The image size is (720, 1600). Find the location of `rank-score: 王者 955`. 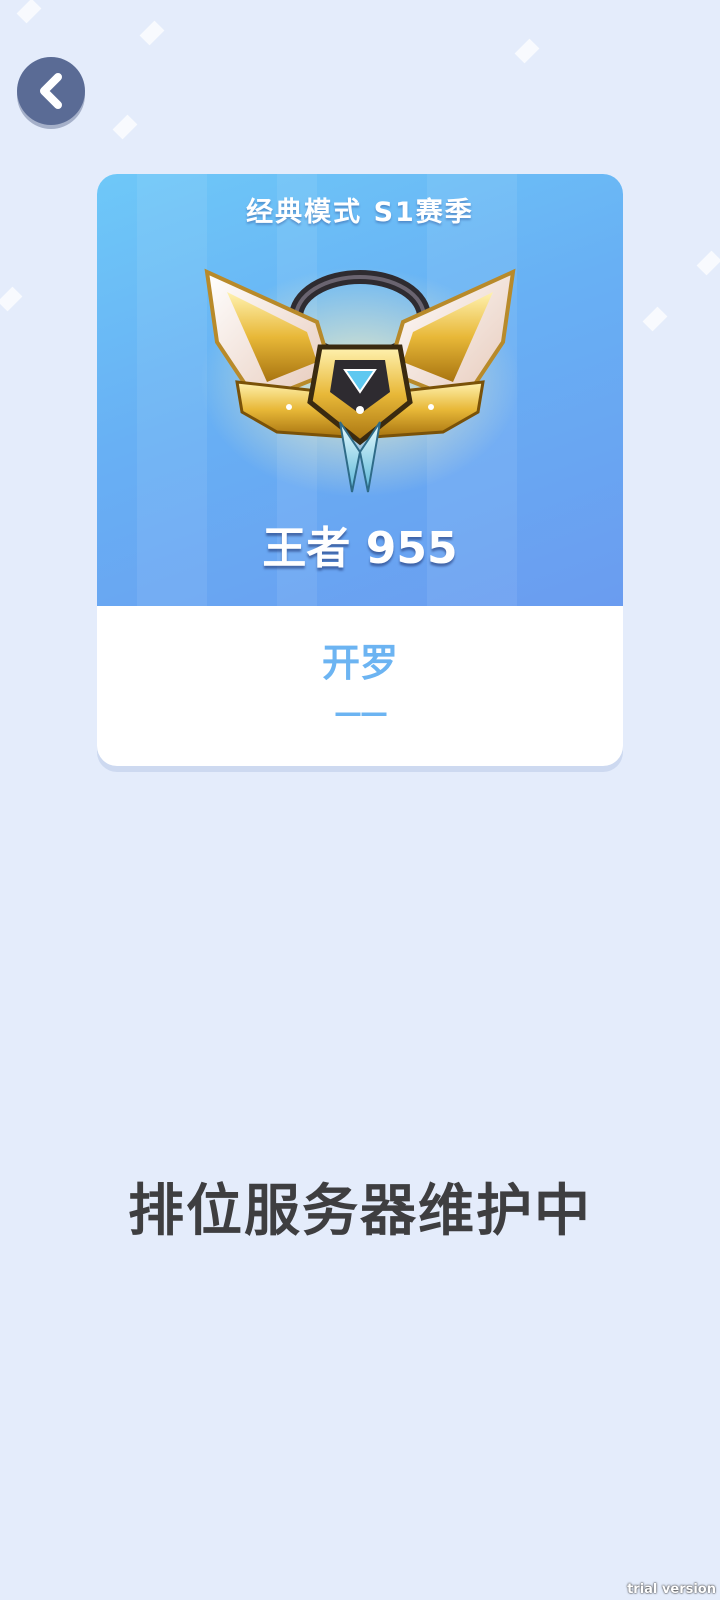

rank-score: 王者 955 is located at coordinates (360, 548).